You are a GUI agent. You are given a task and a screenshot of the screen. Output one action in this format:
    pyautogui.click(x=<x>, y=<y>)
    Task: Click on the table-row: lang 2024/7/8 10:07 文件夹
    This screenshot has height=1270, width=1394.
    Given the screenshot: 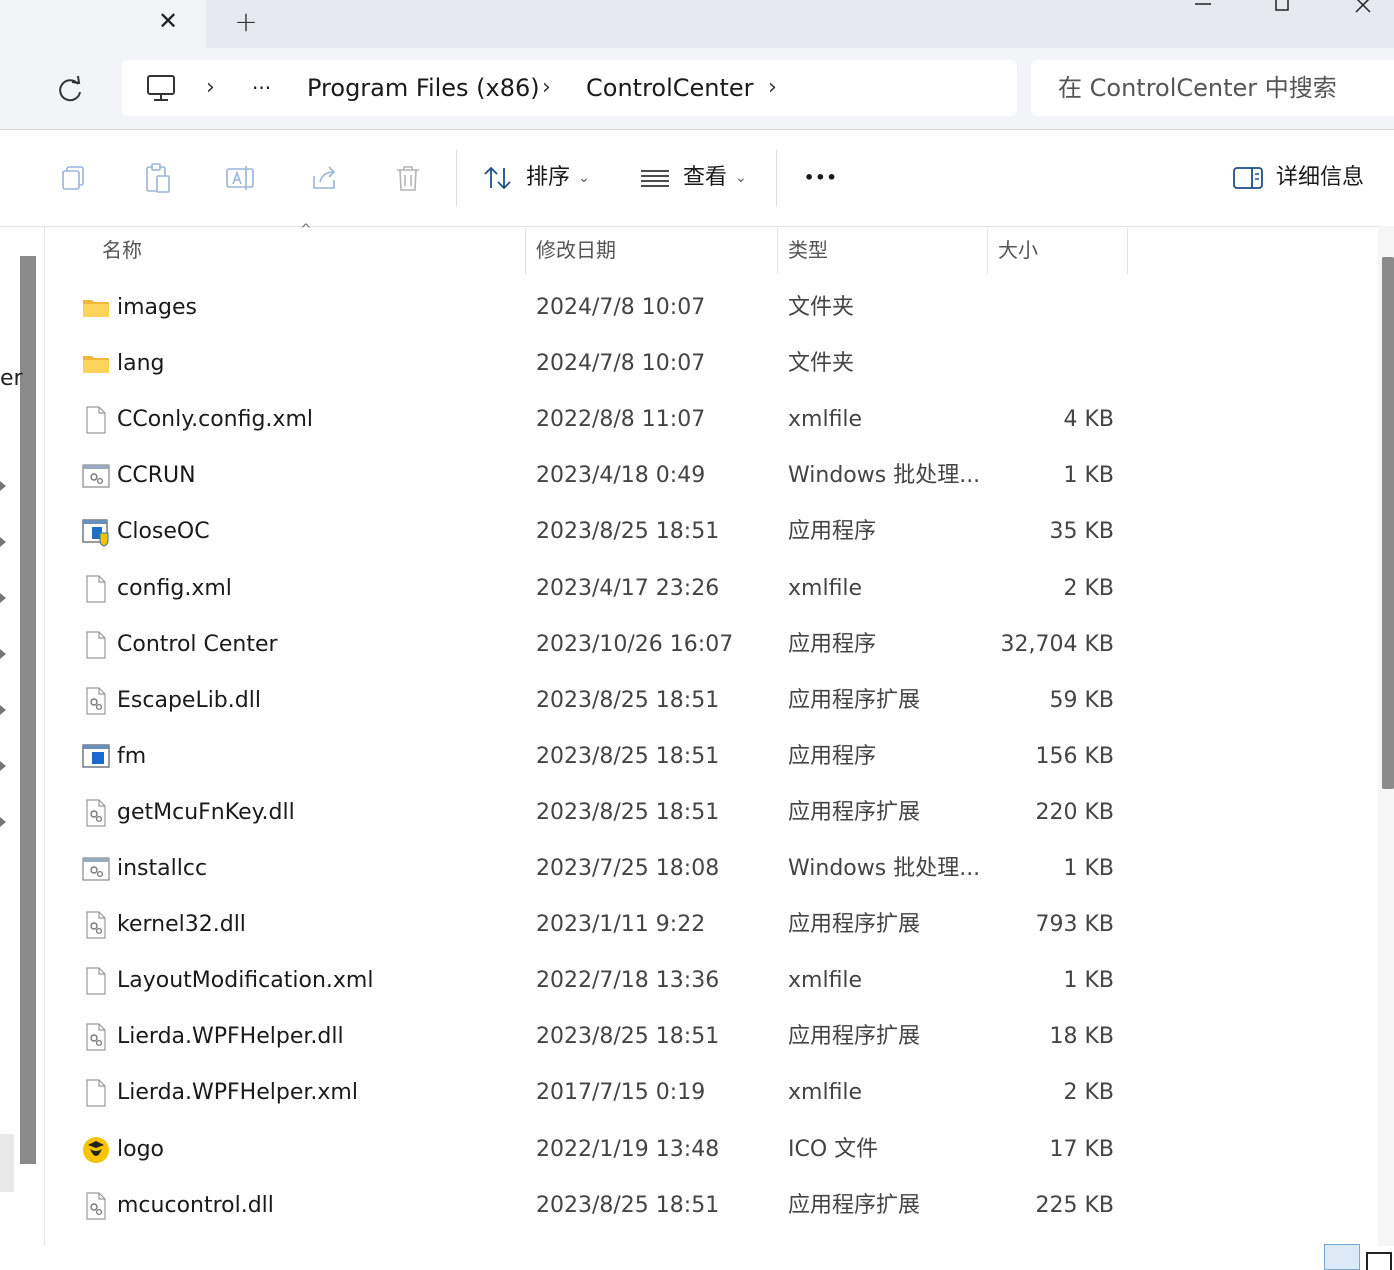 What is the action you would take?
    pyautogui.click(x=711, y=364)
    